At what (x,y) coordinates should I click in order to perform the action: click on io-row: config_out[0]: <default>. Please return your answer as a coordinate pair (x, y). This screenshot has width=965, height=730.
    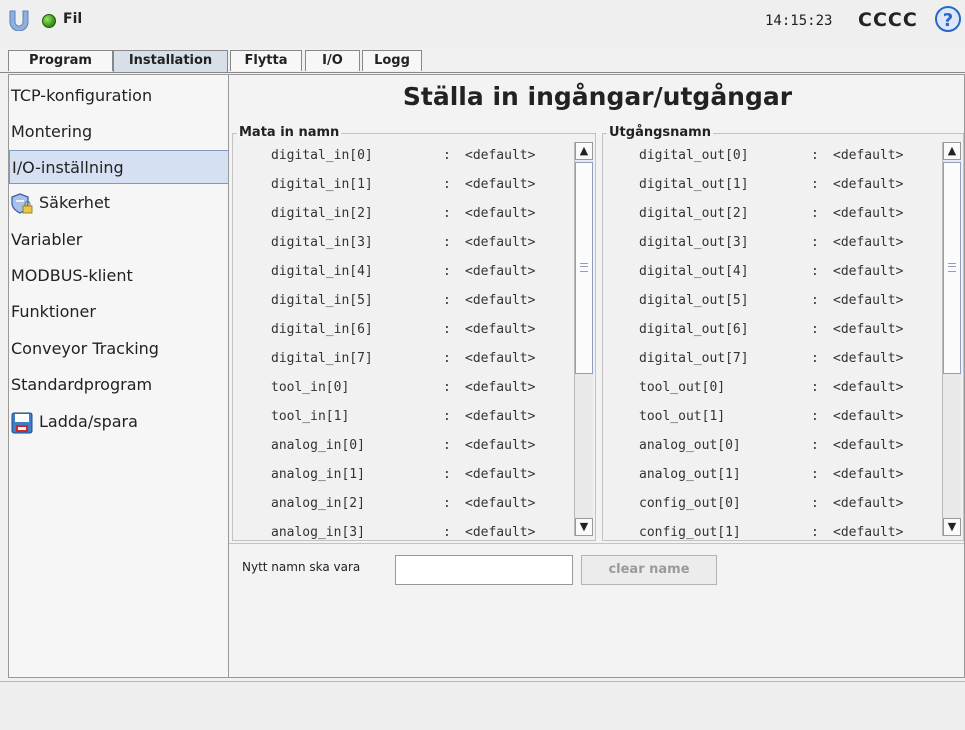
    Looking at the image, I should click on (772, 504).